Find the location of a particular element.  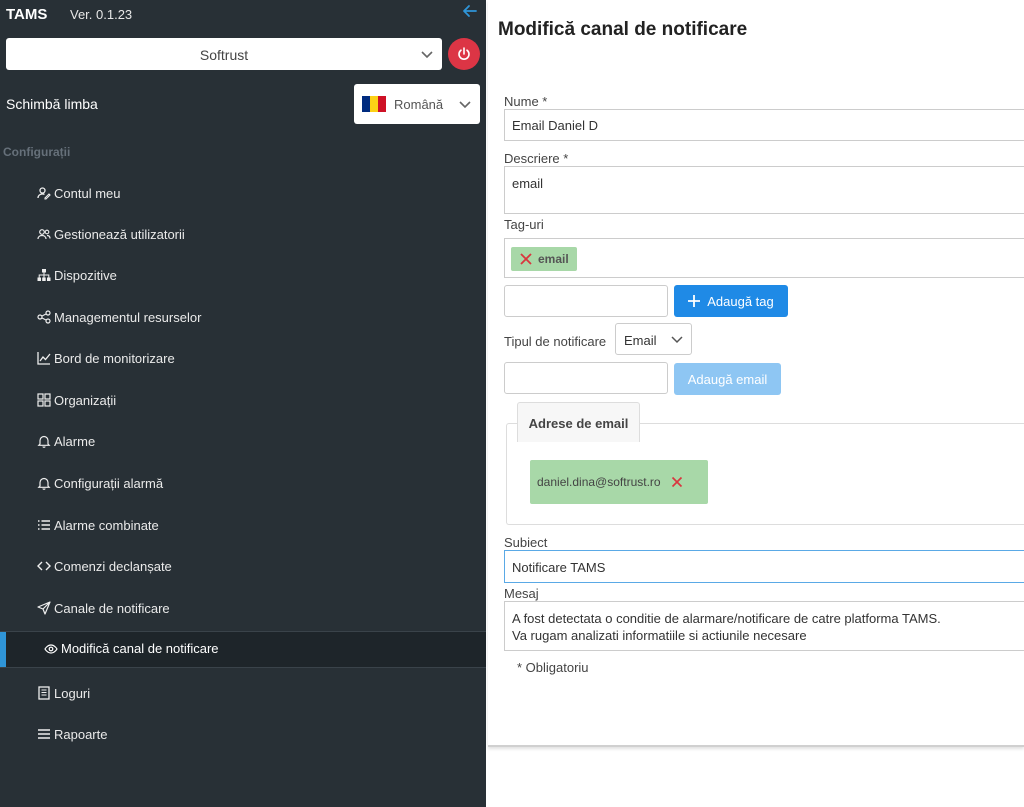

sidebar-item-devices: Dispozitive is located at coordinates (77, 275).